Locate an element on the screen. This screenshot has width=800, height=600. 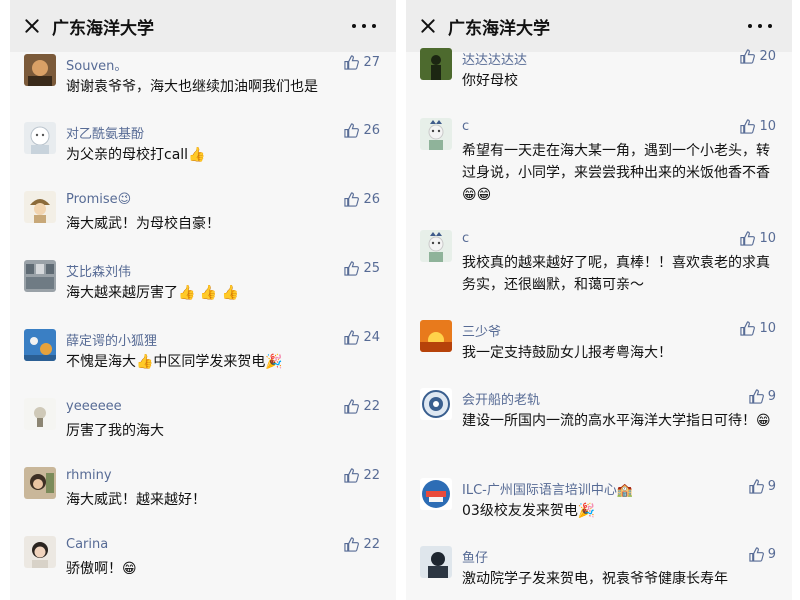
comment-author: rhminy is located at coordinates (89, 475).